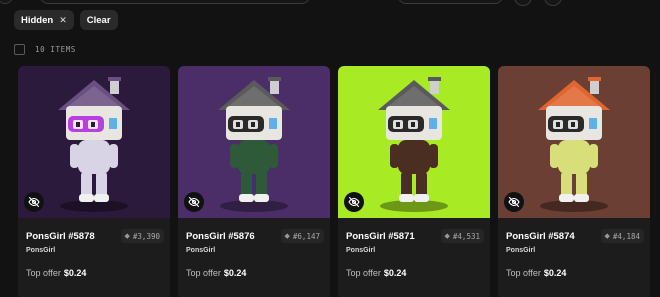 This screenshot has width=660, height=297. I want to click on nft-name: PonsGirl #5878, so click(60, 236).